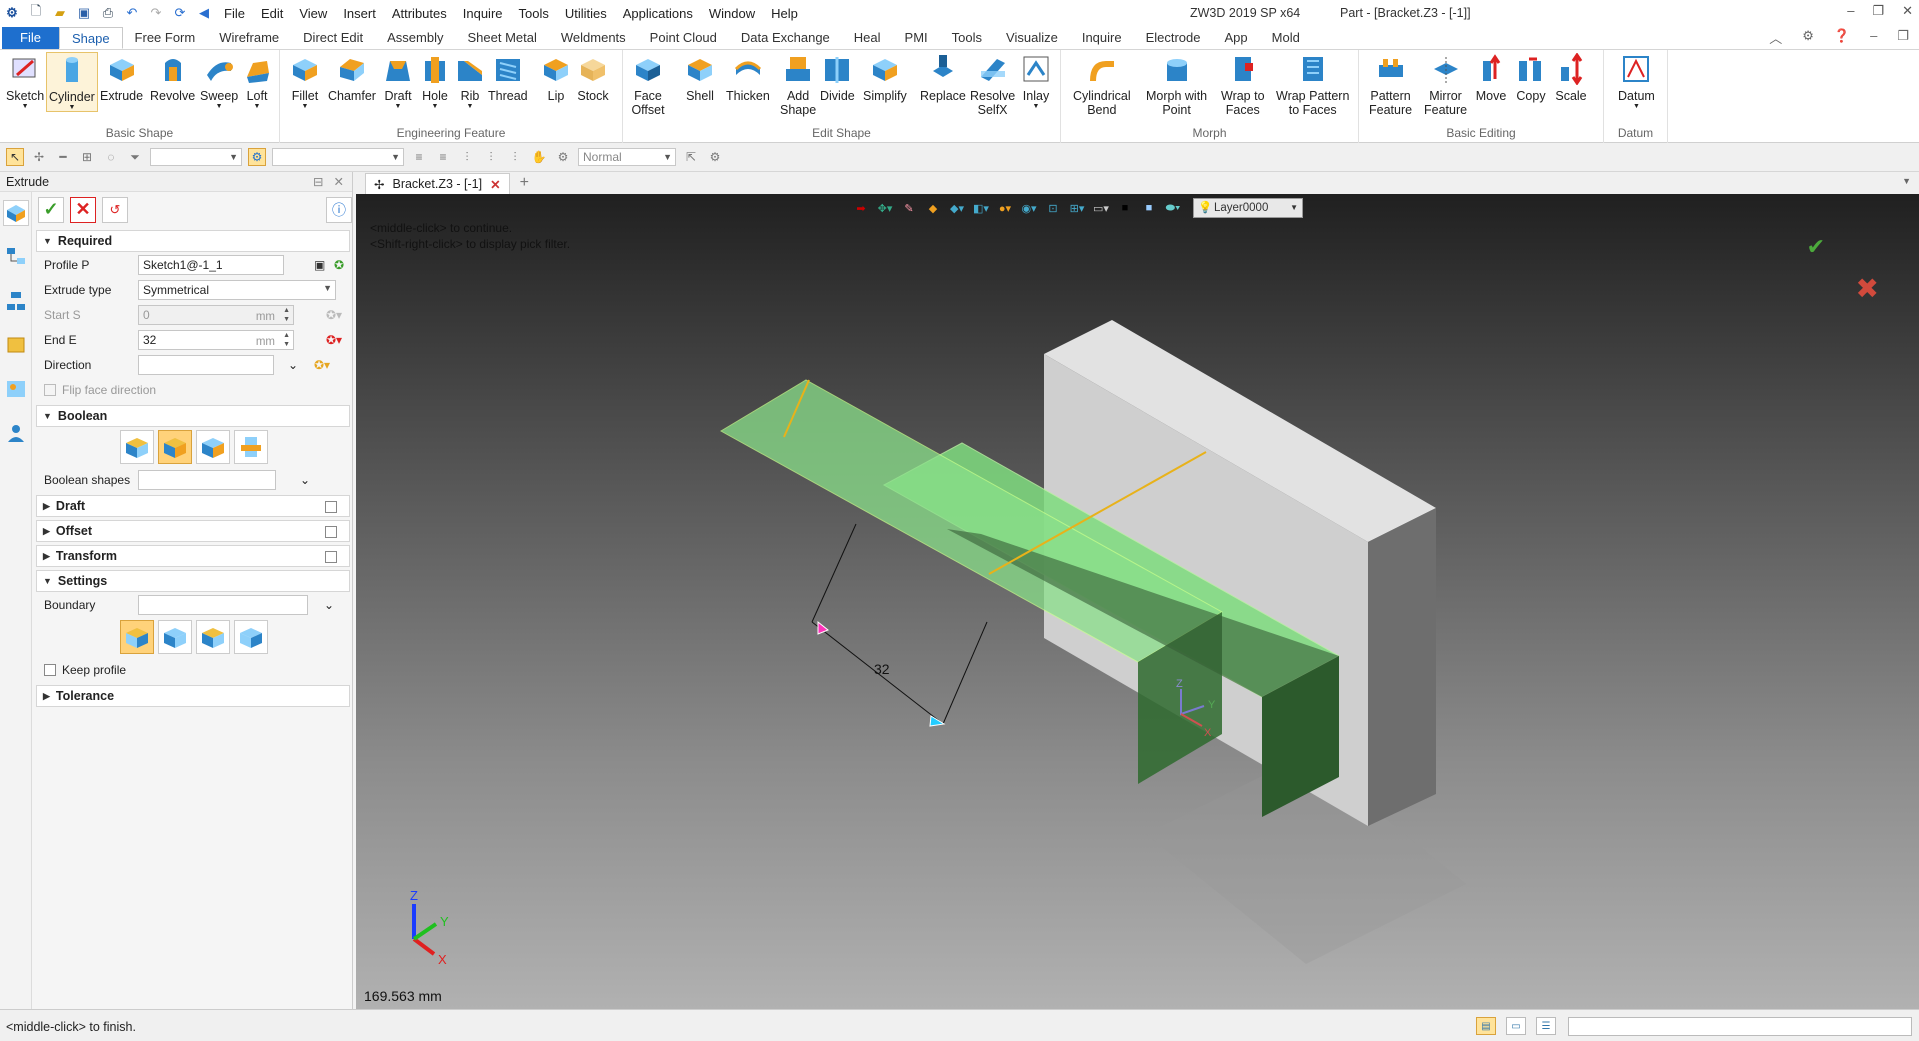  I want to click on boolean-remove-icon, so click(213, 447).